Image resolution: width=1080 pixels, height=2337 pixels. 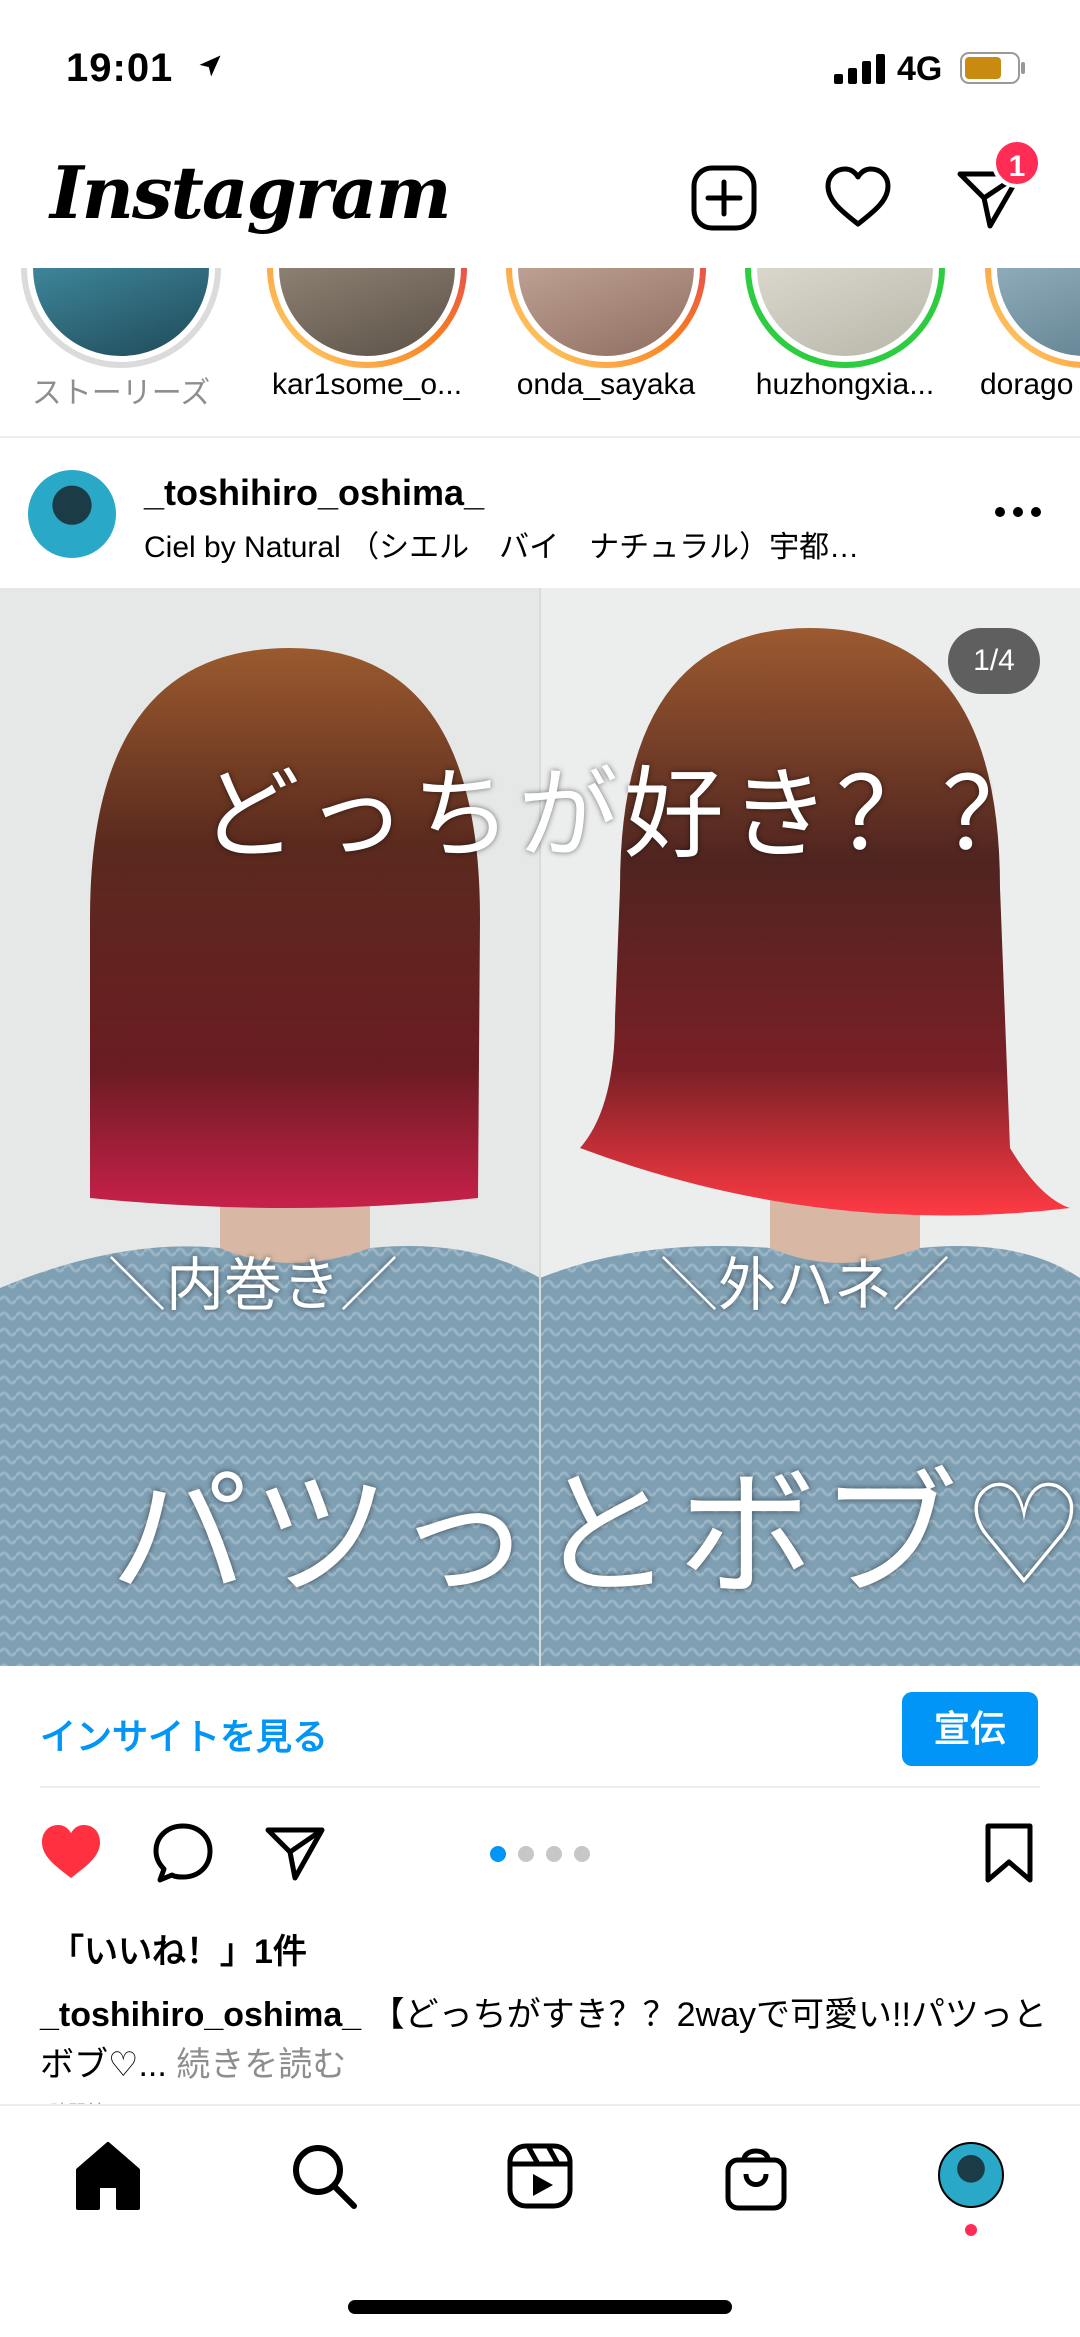 What do you see at coordinates (200, 2015) in the screenshot?
I see `caption-username: _toshihiro_oshima_` at bounding box center [200, 2015].